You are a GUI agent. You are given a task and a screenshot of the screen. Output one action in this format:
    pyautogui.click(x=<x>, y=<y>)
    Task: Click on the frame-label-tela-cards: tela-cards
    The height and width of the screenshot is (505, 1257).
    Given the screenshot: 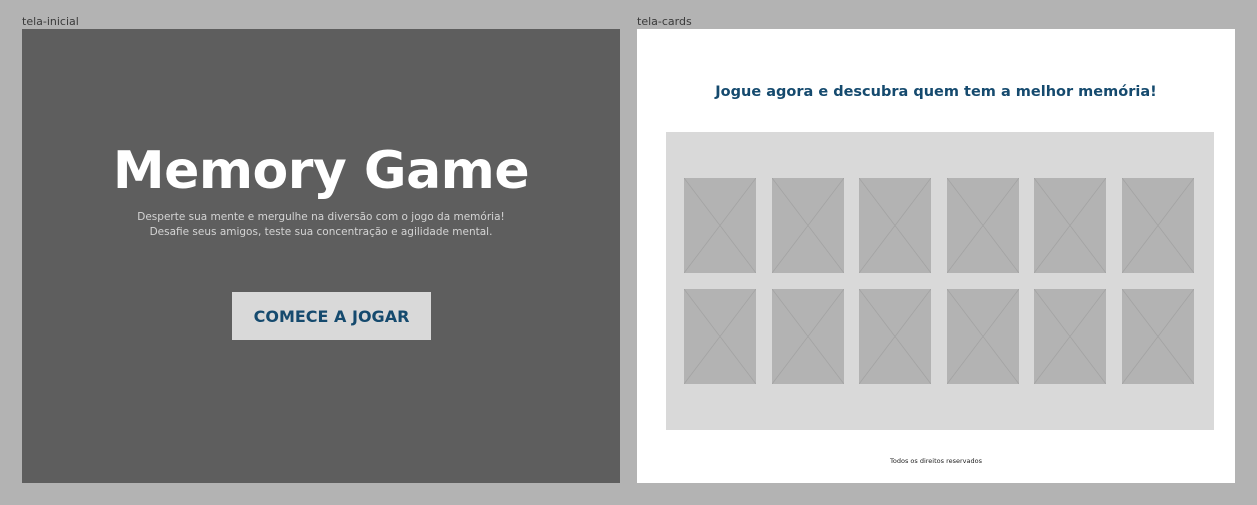 What is the action you would take?
    pyautogui.click(x=664, y=21)
    